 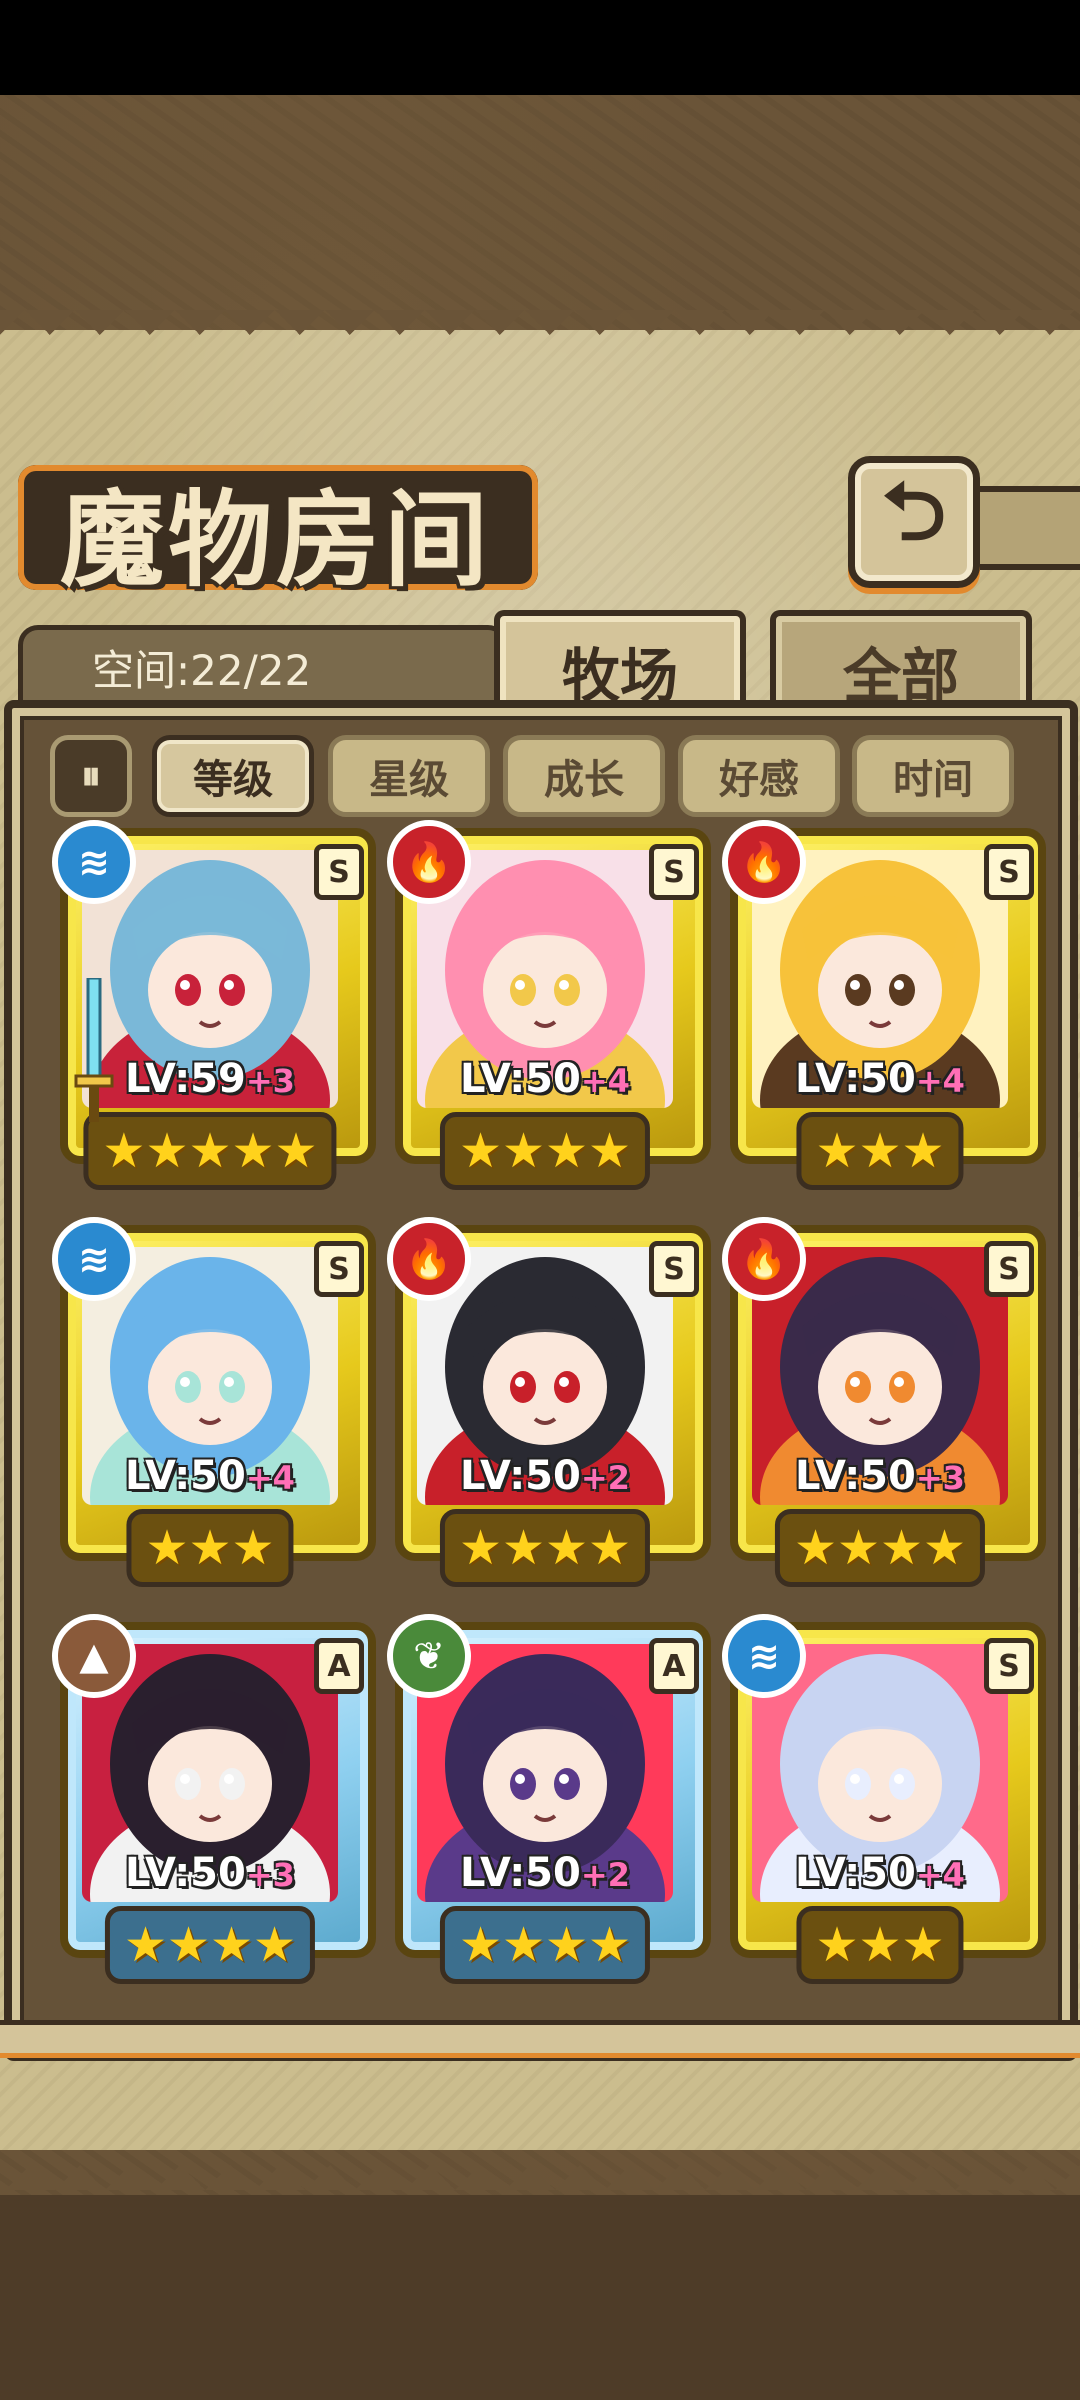 I want to click on monster-card: ❦ A LV:50+2 ★★★★, so click(x=549, y=1799).